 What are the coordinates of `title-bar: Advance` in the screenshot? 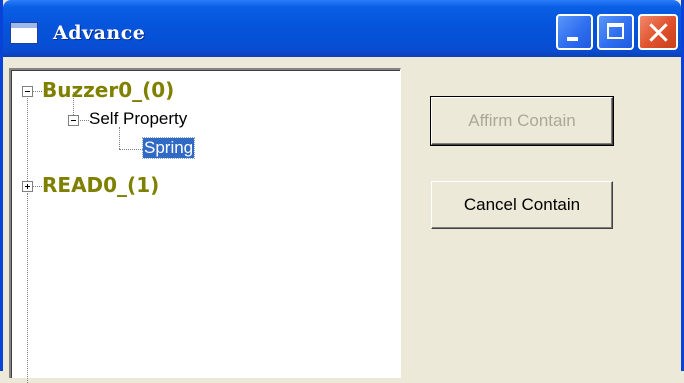 It's located at (342, 28).